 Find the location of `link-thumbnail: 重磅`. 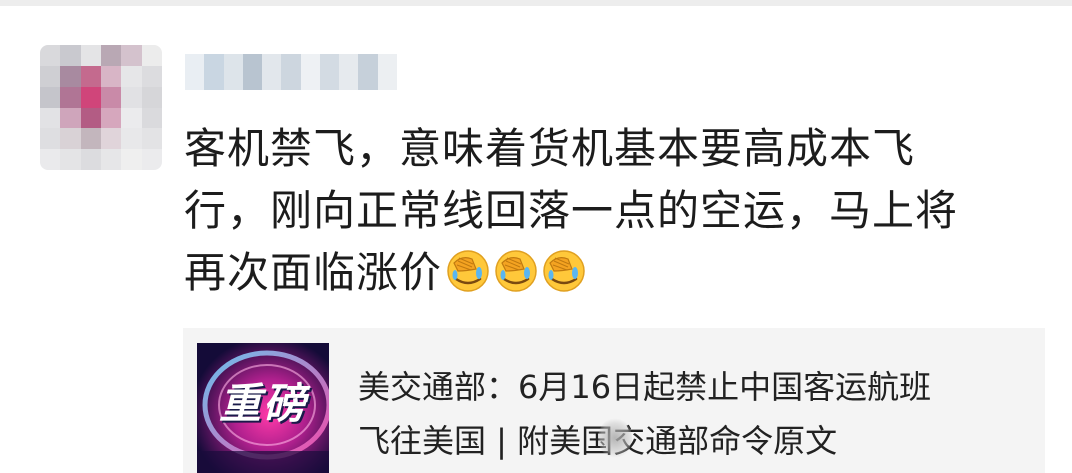

link-thumbnail: 重磅 is located at coordinates (263, 408).